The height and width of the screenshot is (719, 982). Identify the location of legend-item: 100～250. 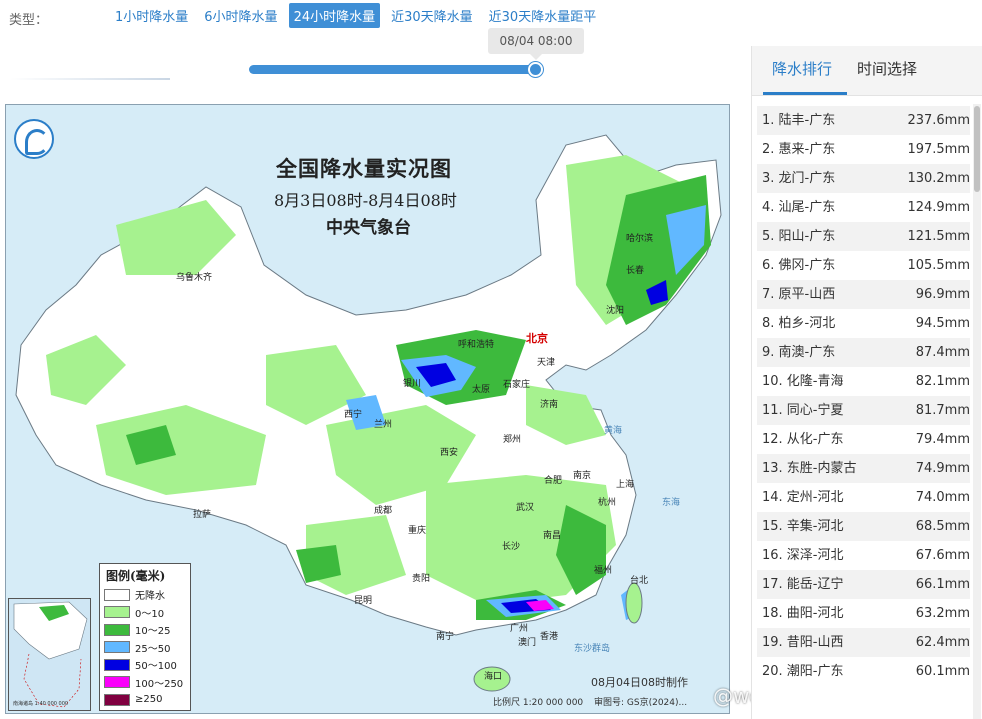
(145, 683).